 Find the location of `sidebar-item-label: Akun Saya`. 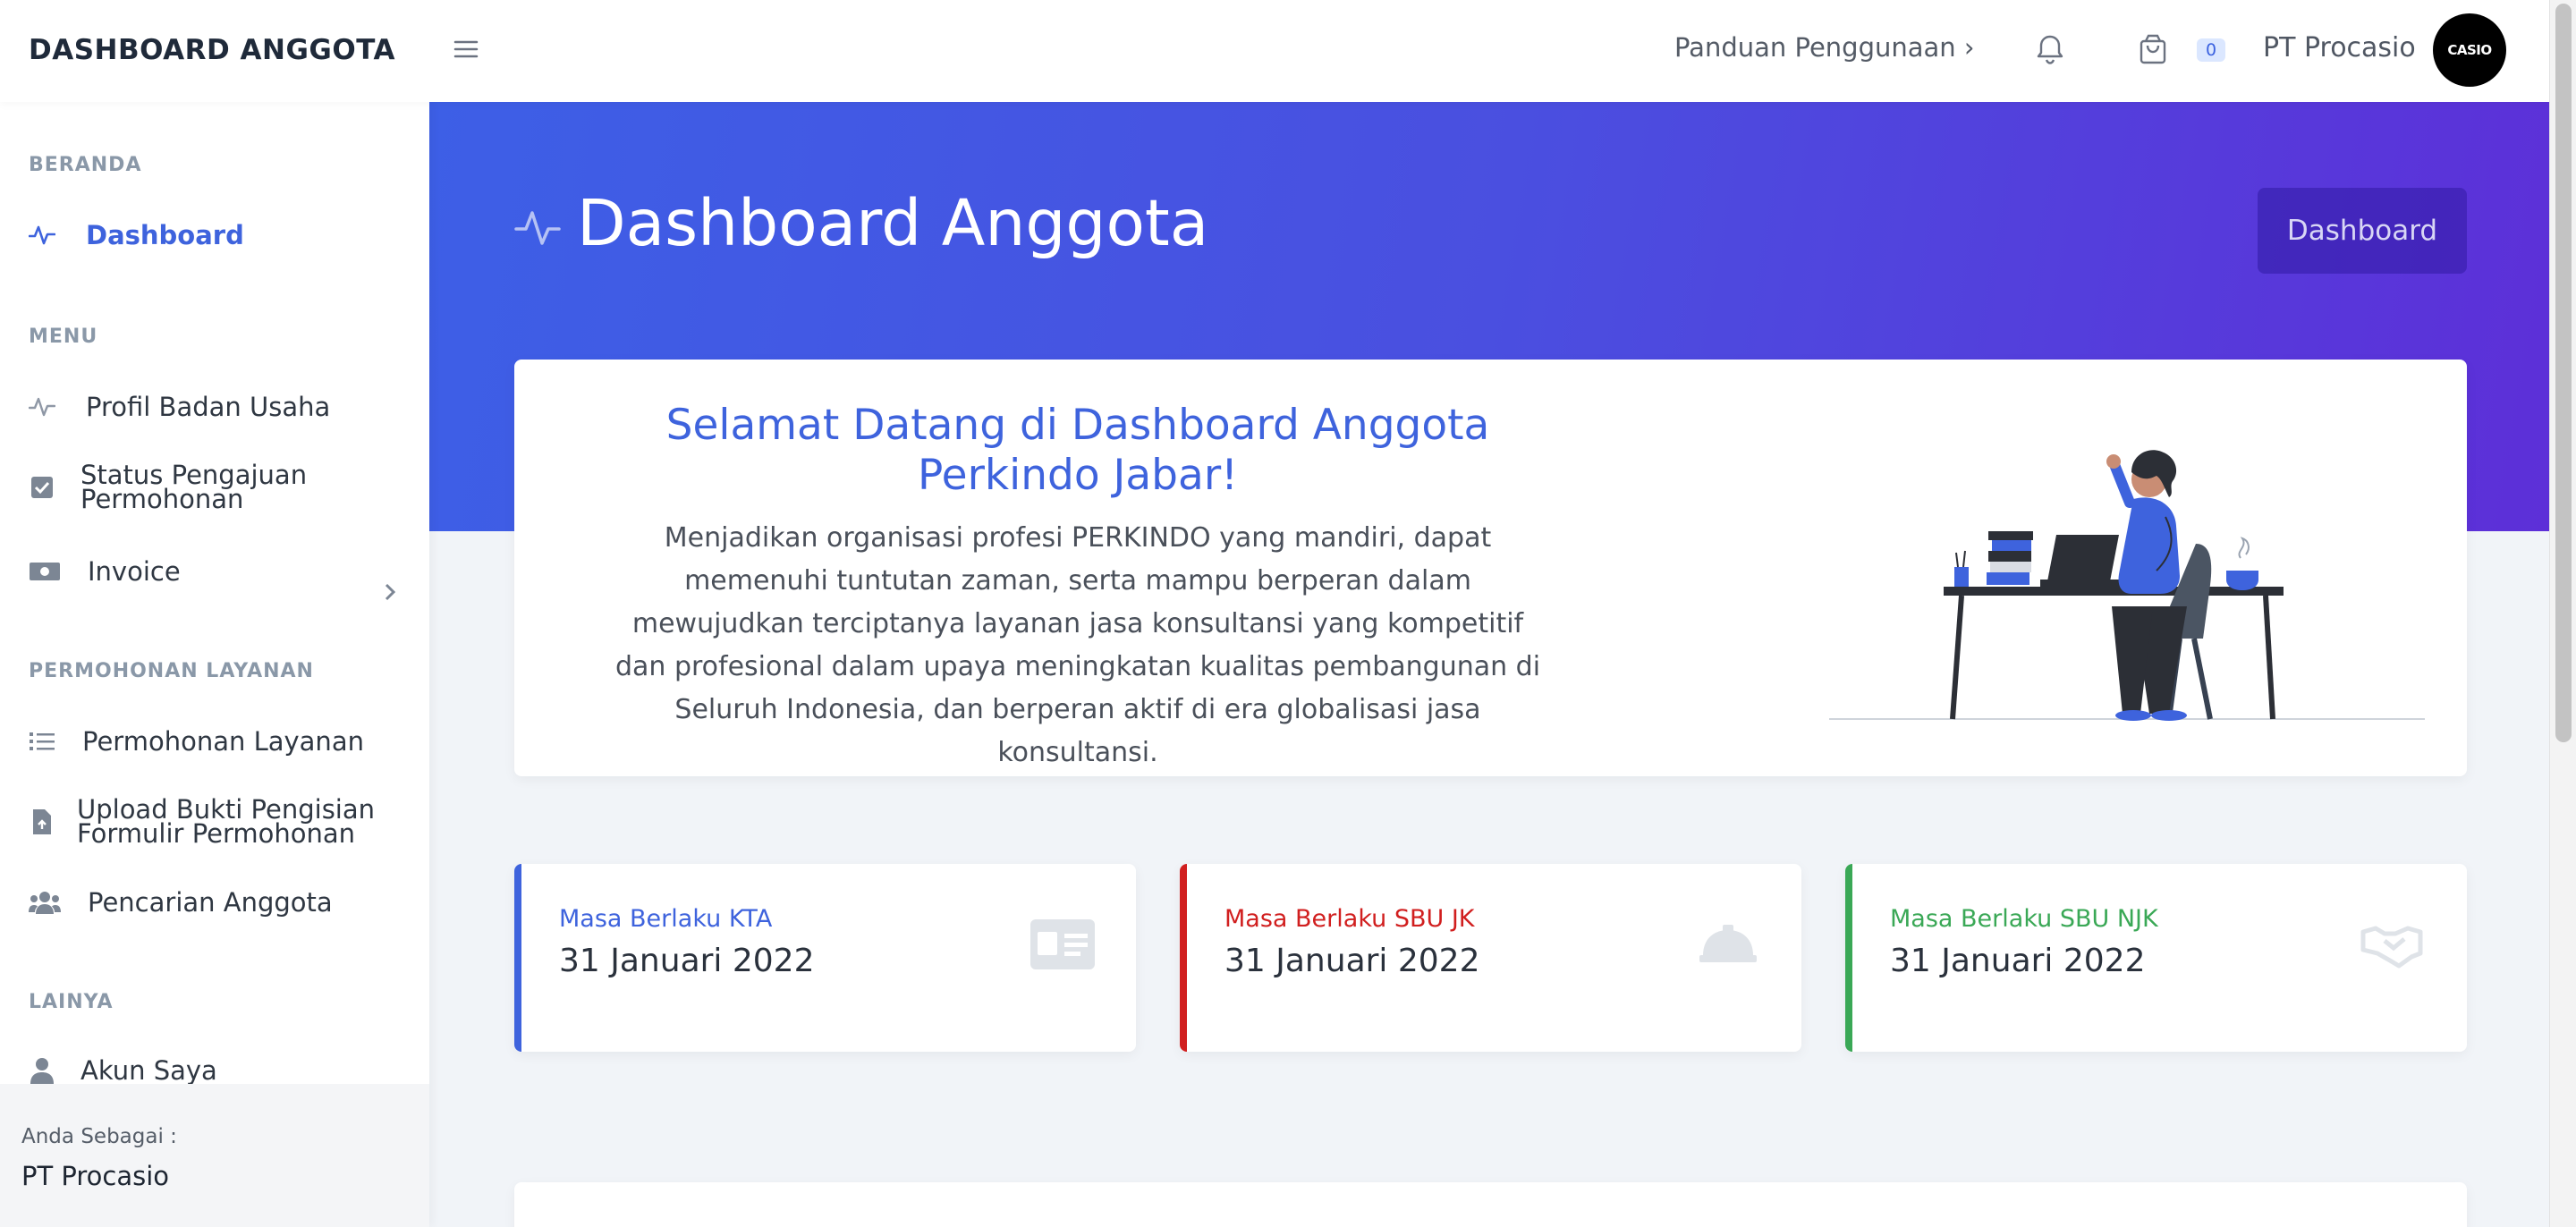

sidebar-item-label: Akun Saya is located at coordinates (148, 1070).